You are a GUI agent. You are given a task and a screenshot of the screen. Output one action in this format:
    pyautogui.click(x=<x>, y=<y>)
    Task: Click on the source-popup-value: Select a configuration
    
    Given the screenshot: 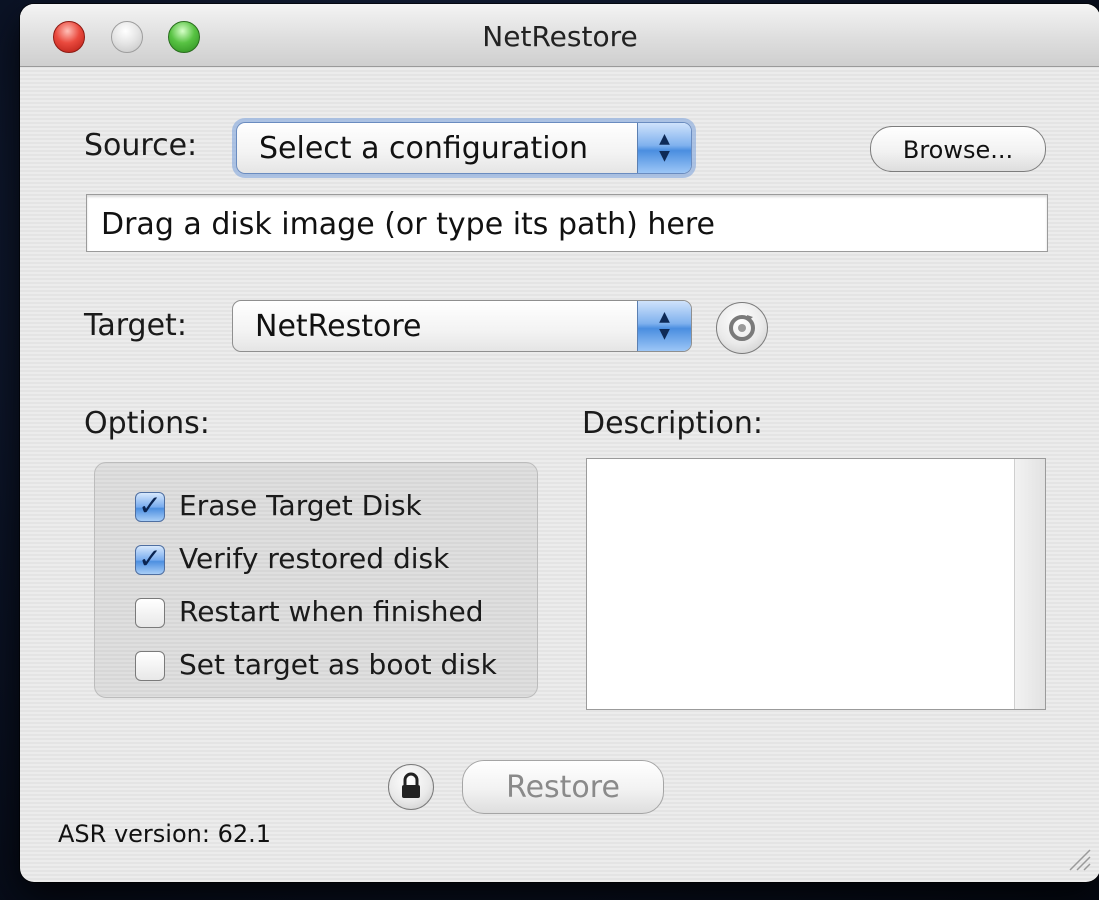 What is the action you would take?
    pyautogui.click(x=424, y=148)
    